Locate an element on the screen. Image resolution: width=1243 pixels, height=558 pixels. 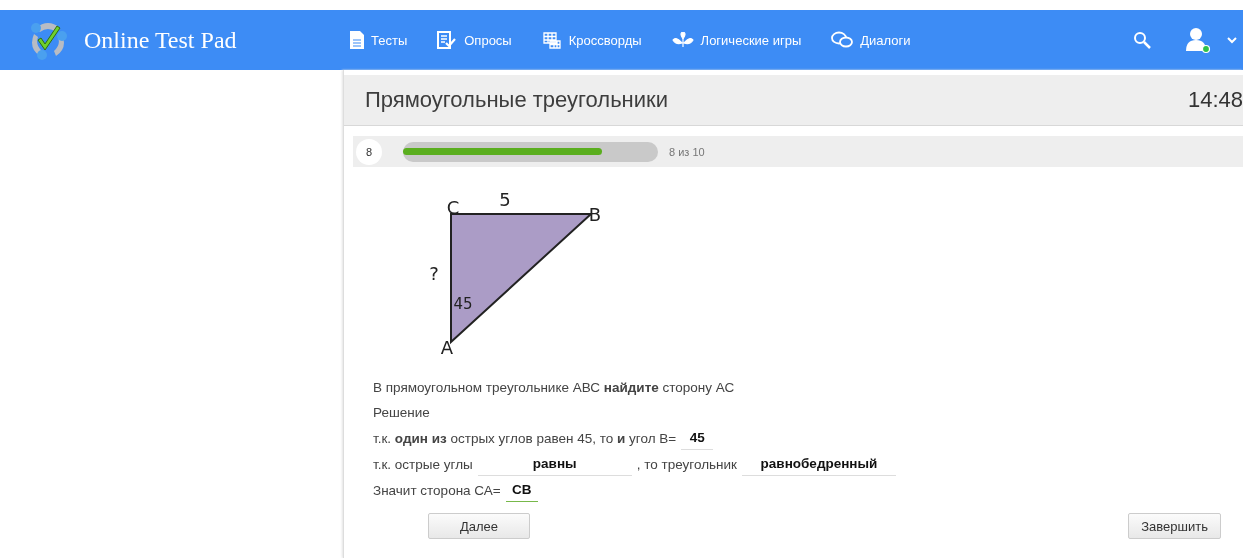
next-button: Далее is located at coordinates (479, 526).